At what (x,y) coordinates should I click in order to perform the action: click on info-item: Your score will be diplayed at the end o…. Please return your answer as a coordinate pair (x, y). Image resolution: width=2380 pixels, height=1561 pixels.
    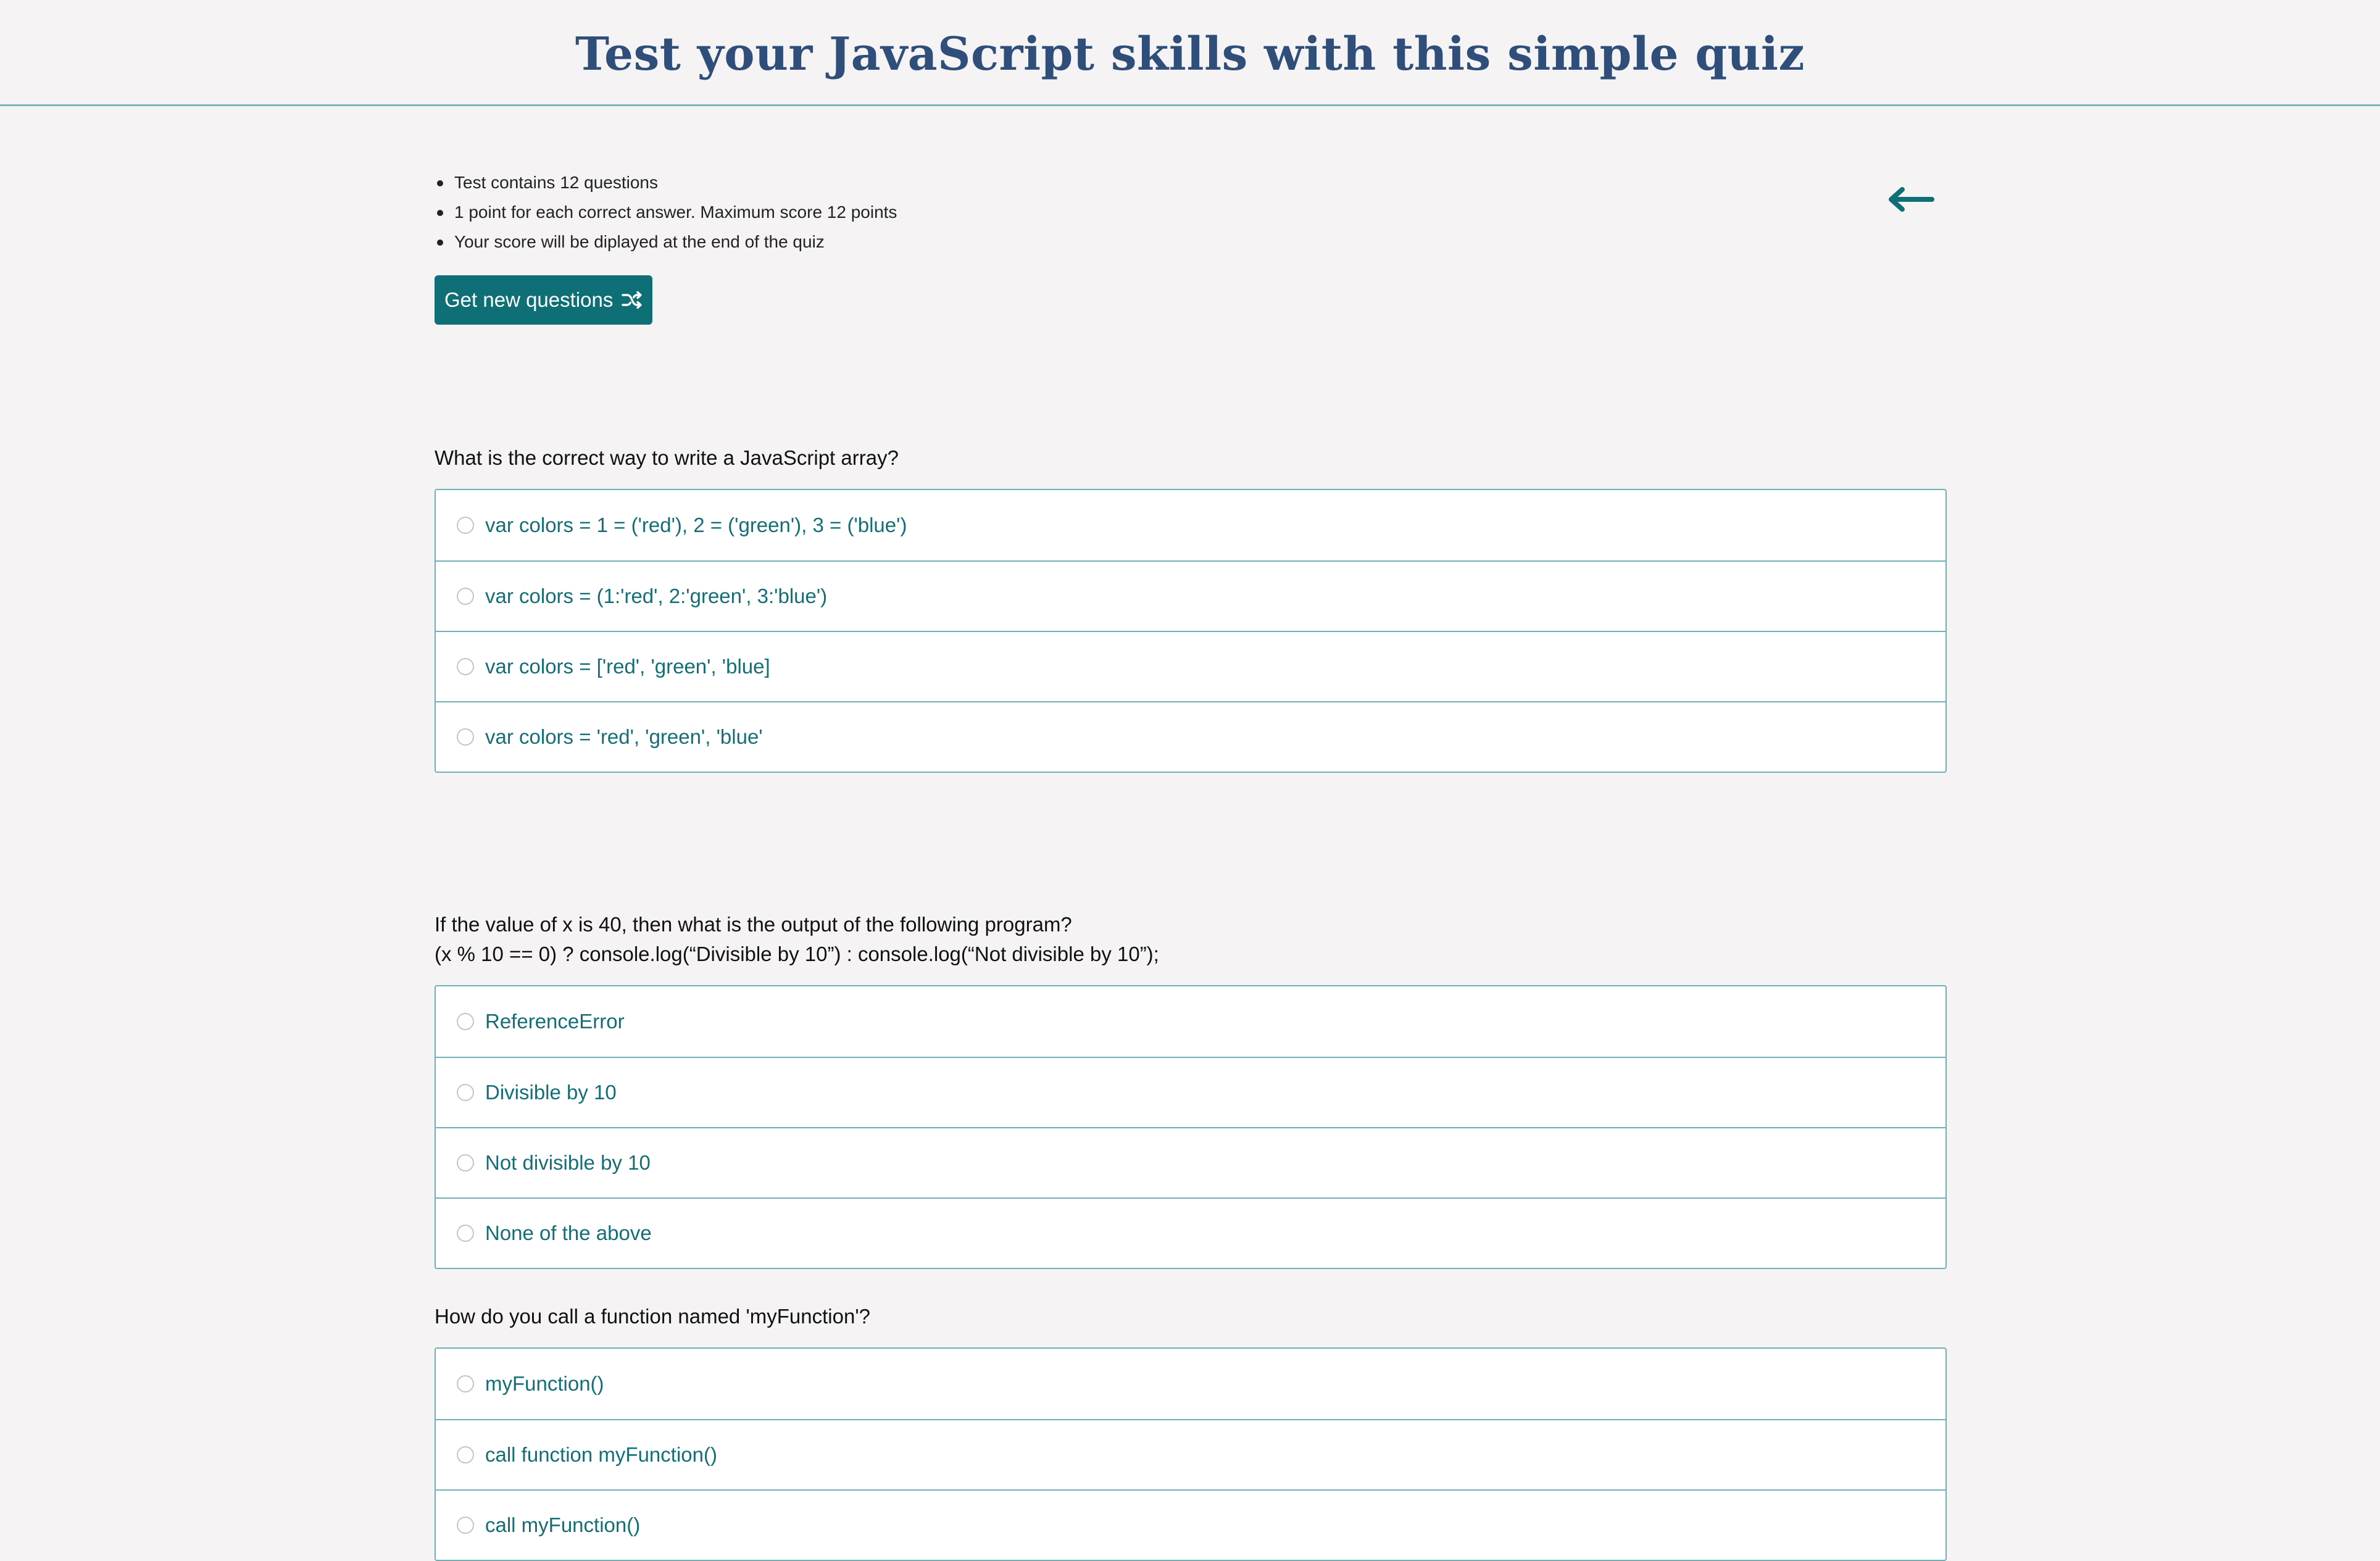
    Looking at the image, I should click on (666, 242).